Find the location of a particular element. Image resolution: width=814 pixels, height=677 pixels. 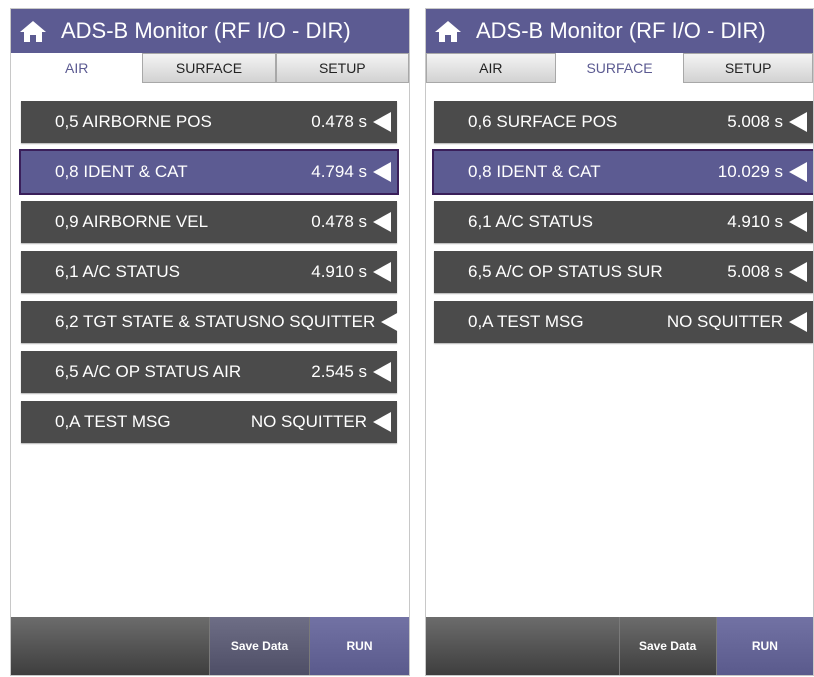

list-item: 0,5 AIRBORNE POS 0.478 s is located at coordinates (209, 122).